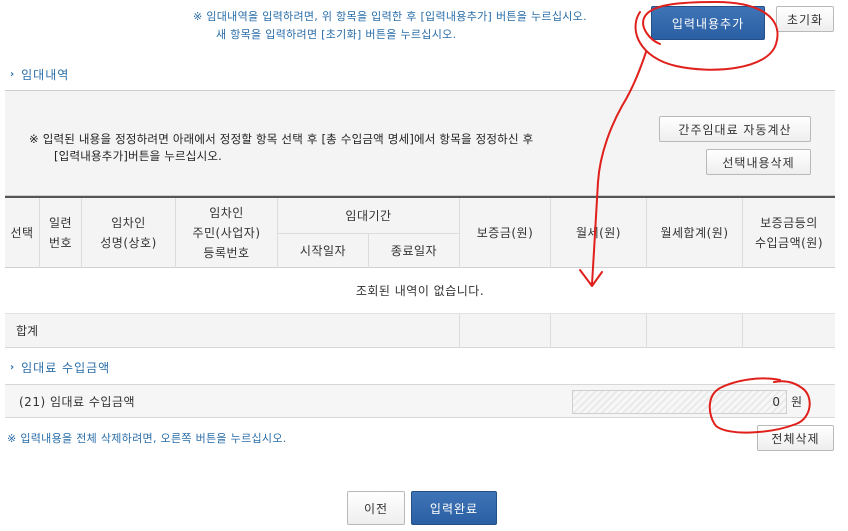 Image resolution: width=848 pixels, height=531 pixels. Describe the element at coordinates (420, 291) in the screenshot. I see `empty-result-message: 조회된 내역이 없습니다.` at that location.